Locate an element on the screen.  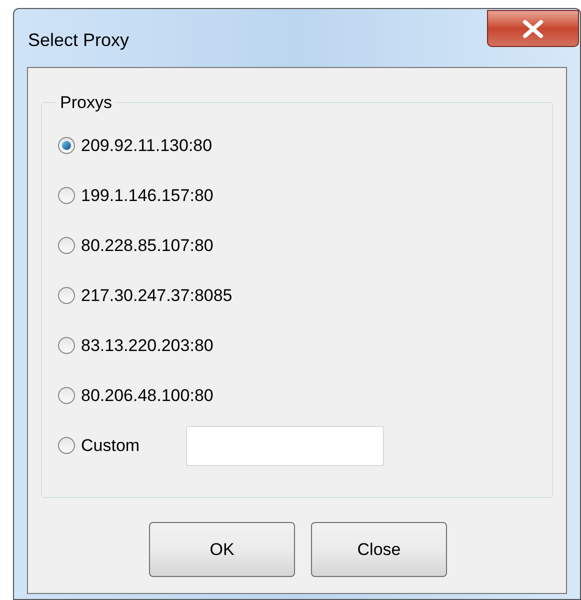
dialog-button: Close is located at coordinates (379, 549).